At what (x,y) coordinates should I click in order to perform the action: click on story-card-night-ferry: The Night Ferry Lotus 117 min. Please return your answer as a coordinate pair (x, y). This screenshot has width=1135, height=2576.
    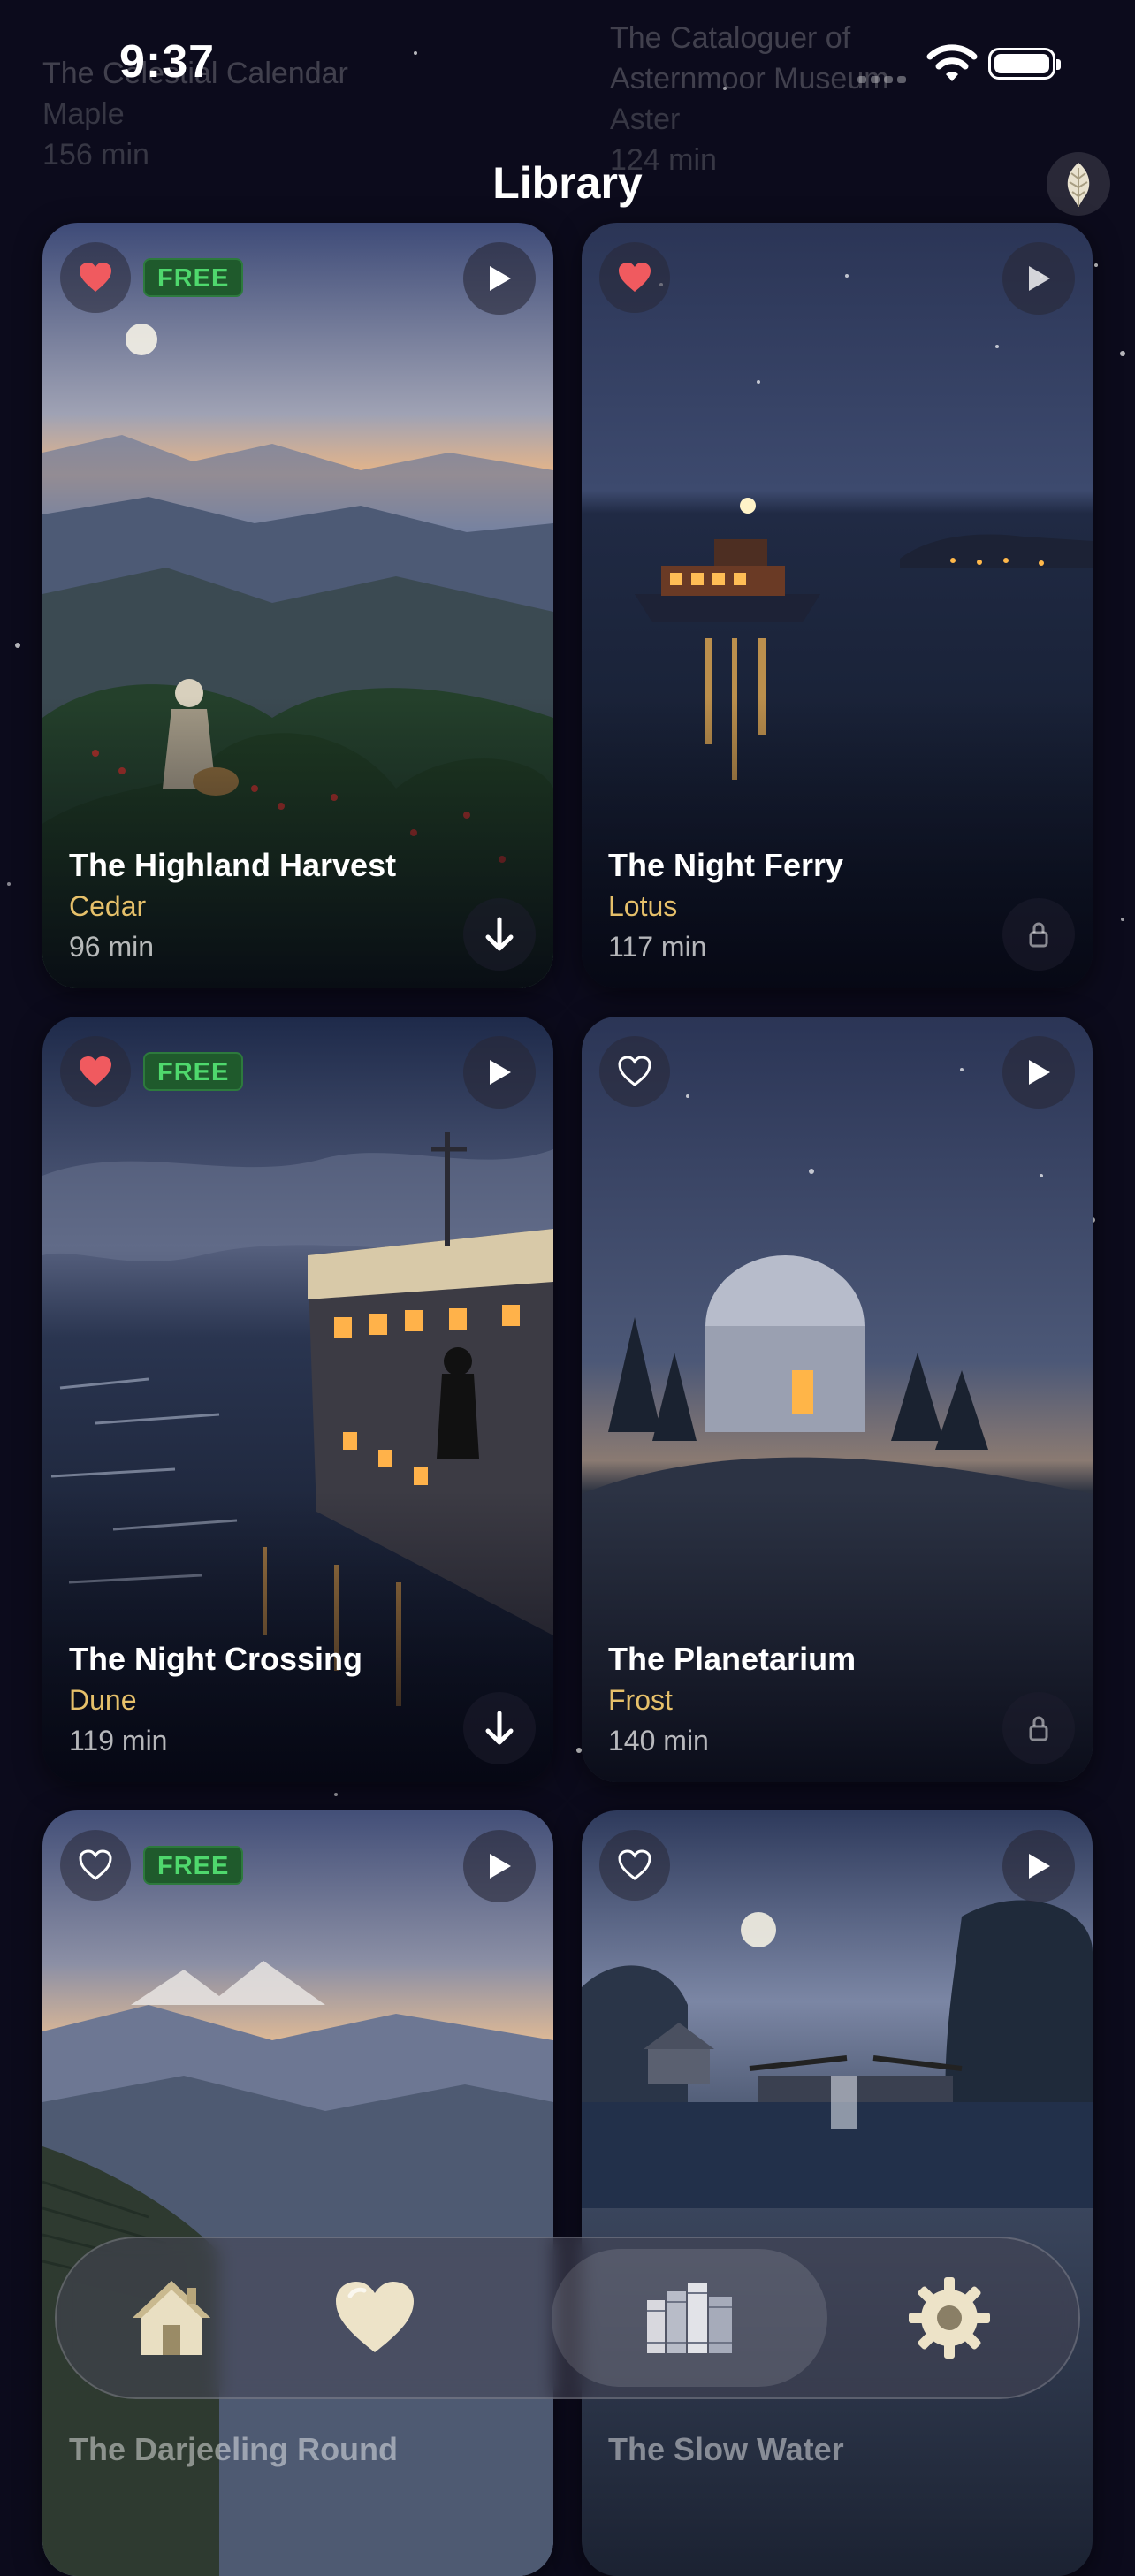
    Looking at the image, I should click on (838, 605).